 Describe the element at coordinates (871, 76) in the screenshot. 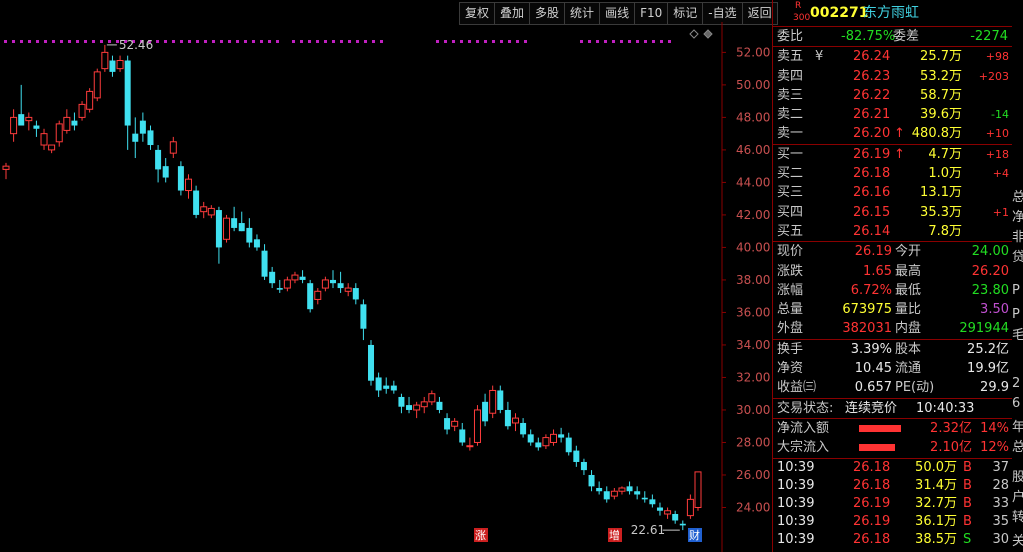

I see `sell-price: 26.23` at that location.